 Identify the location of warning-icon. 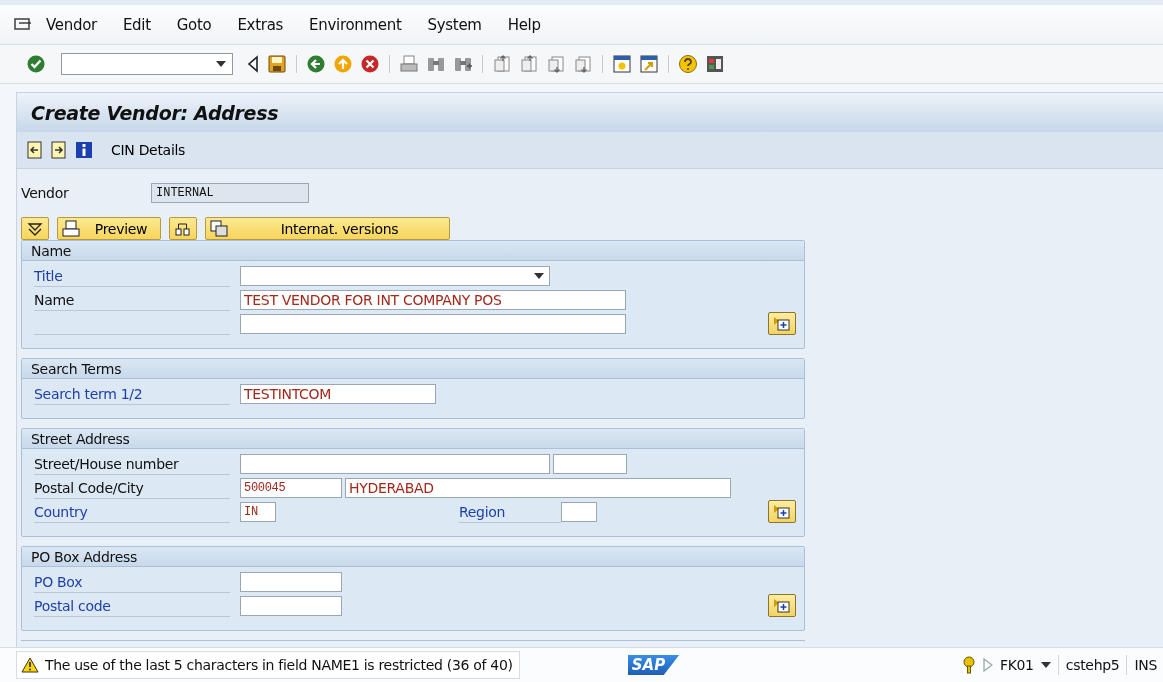
(30, 665).